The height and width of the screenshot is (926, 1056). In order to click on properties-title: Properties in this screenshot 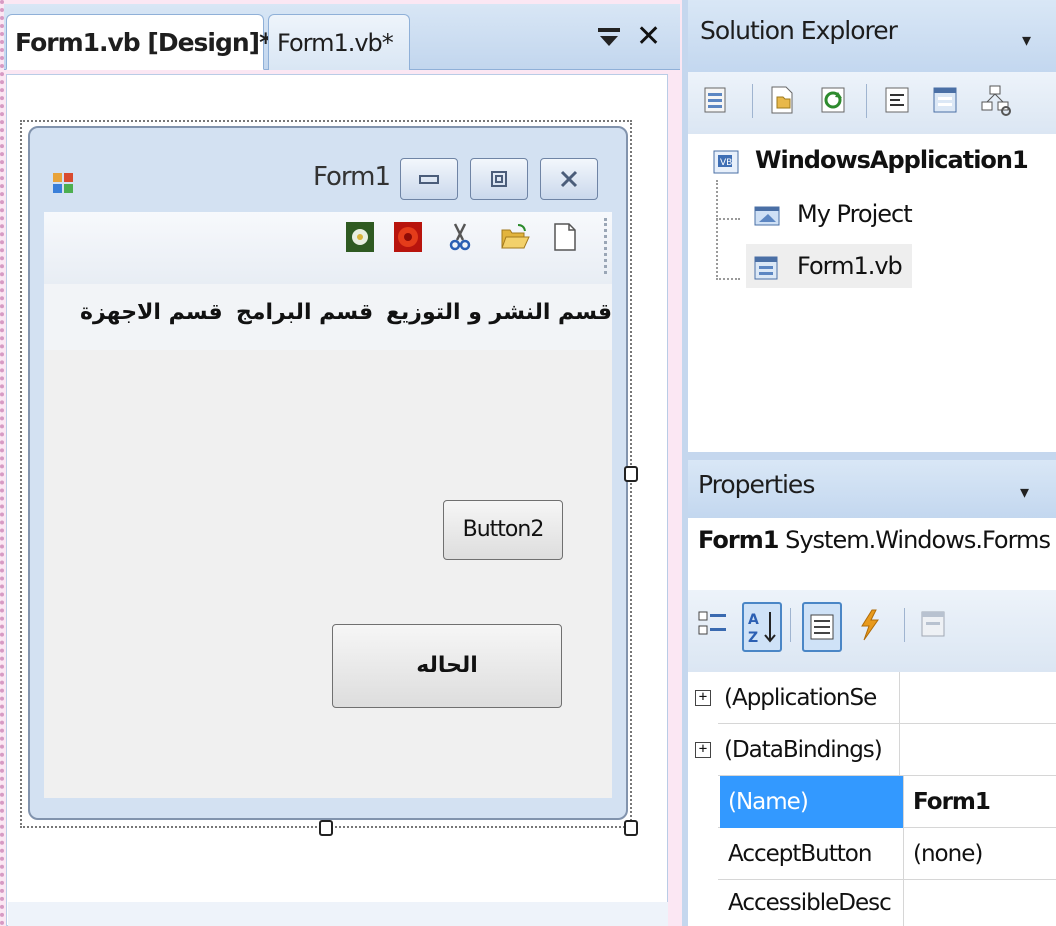, I will do `click(756, 484)`.